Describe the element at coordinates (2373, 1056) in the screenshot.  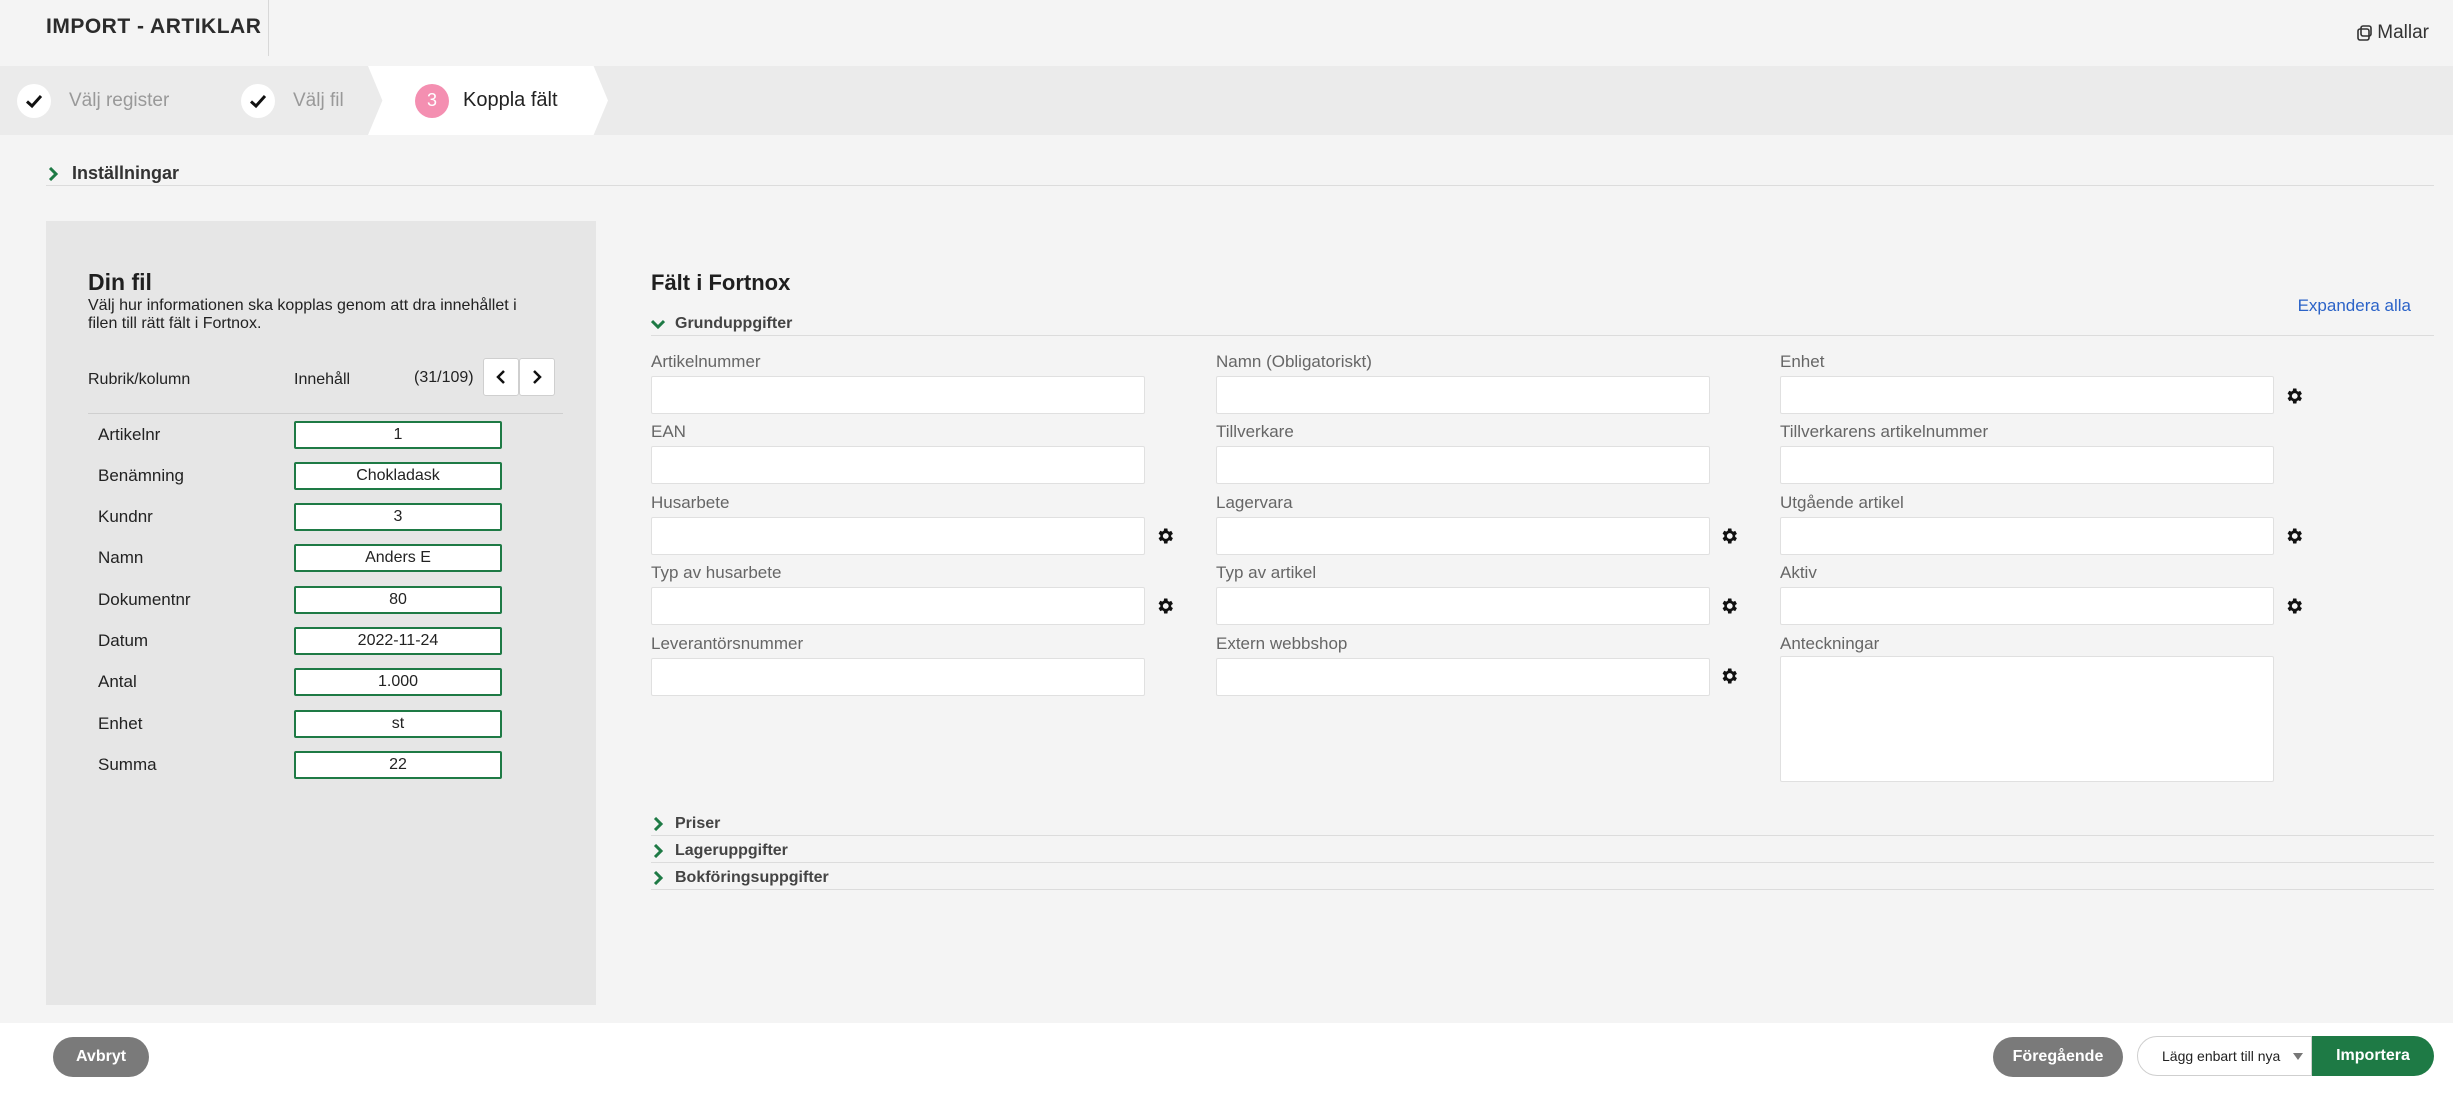
I see `import-button: Importera` at that location.